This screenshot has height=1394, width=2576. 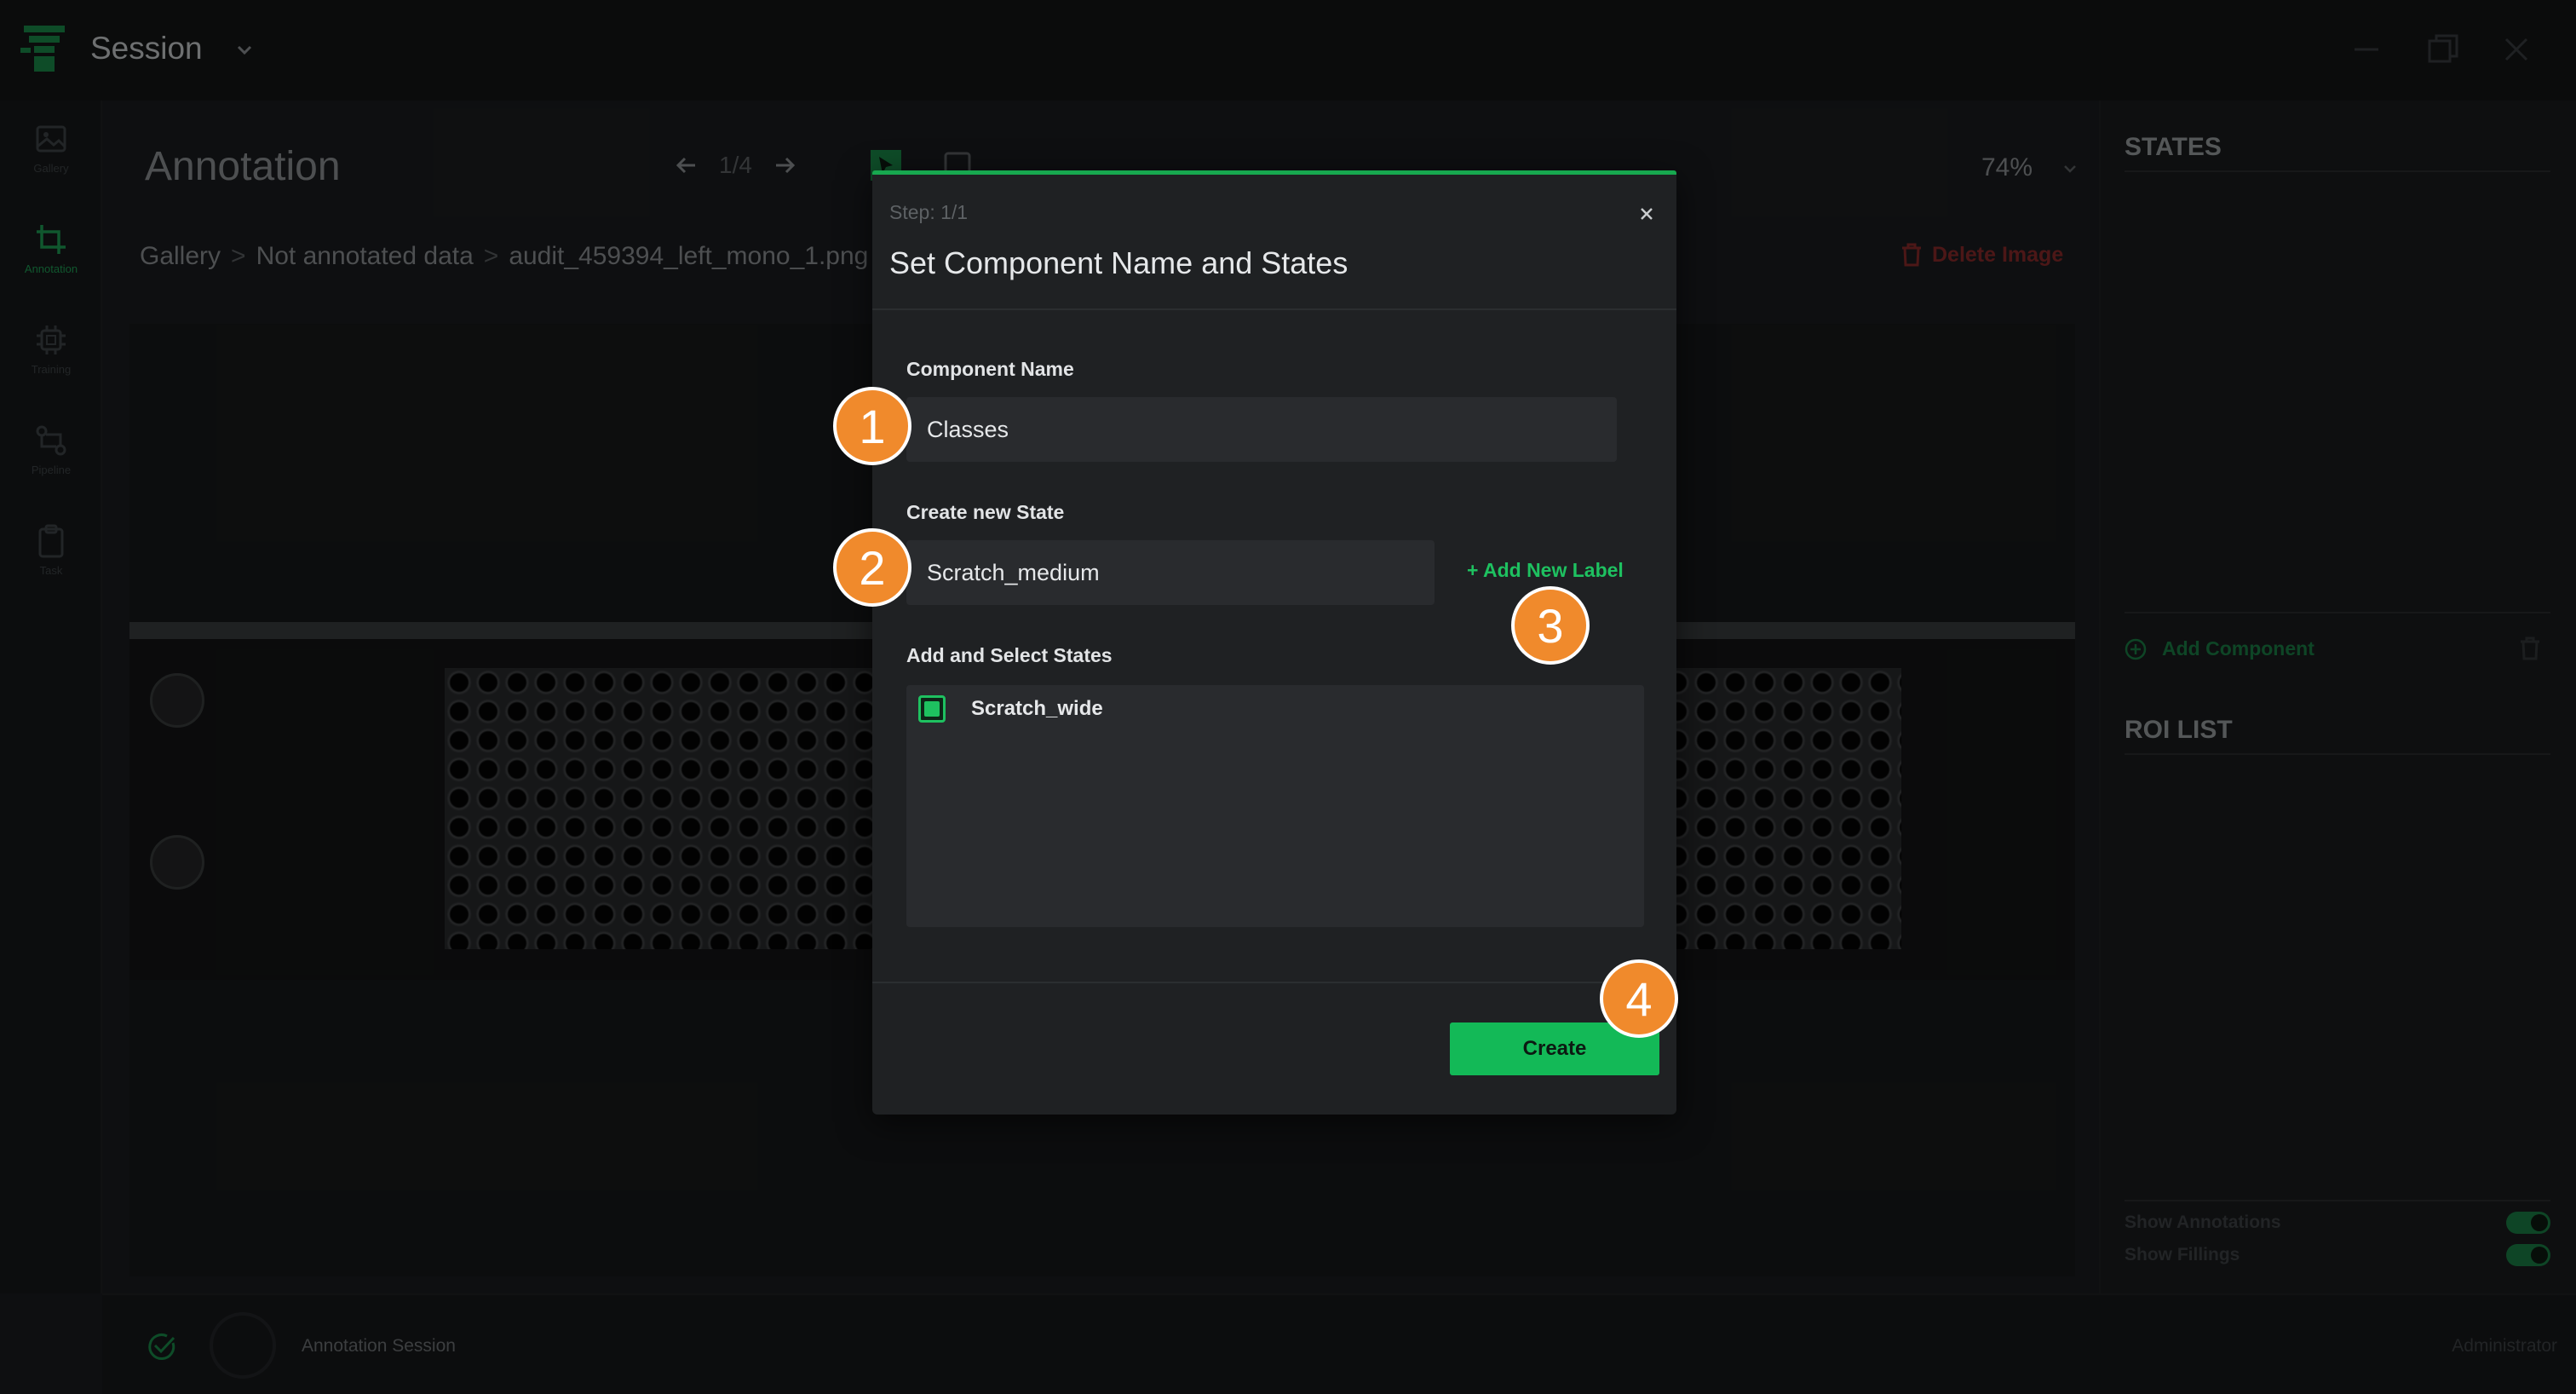 I want to click on new-state-label: Create new State, so click(x=986, y=512).